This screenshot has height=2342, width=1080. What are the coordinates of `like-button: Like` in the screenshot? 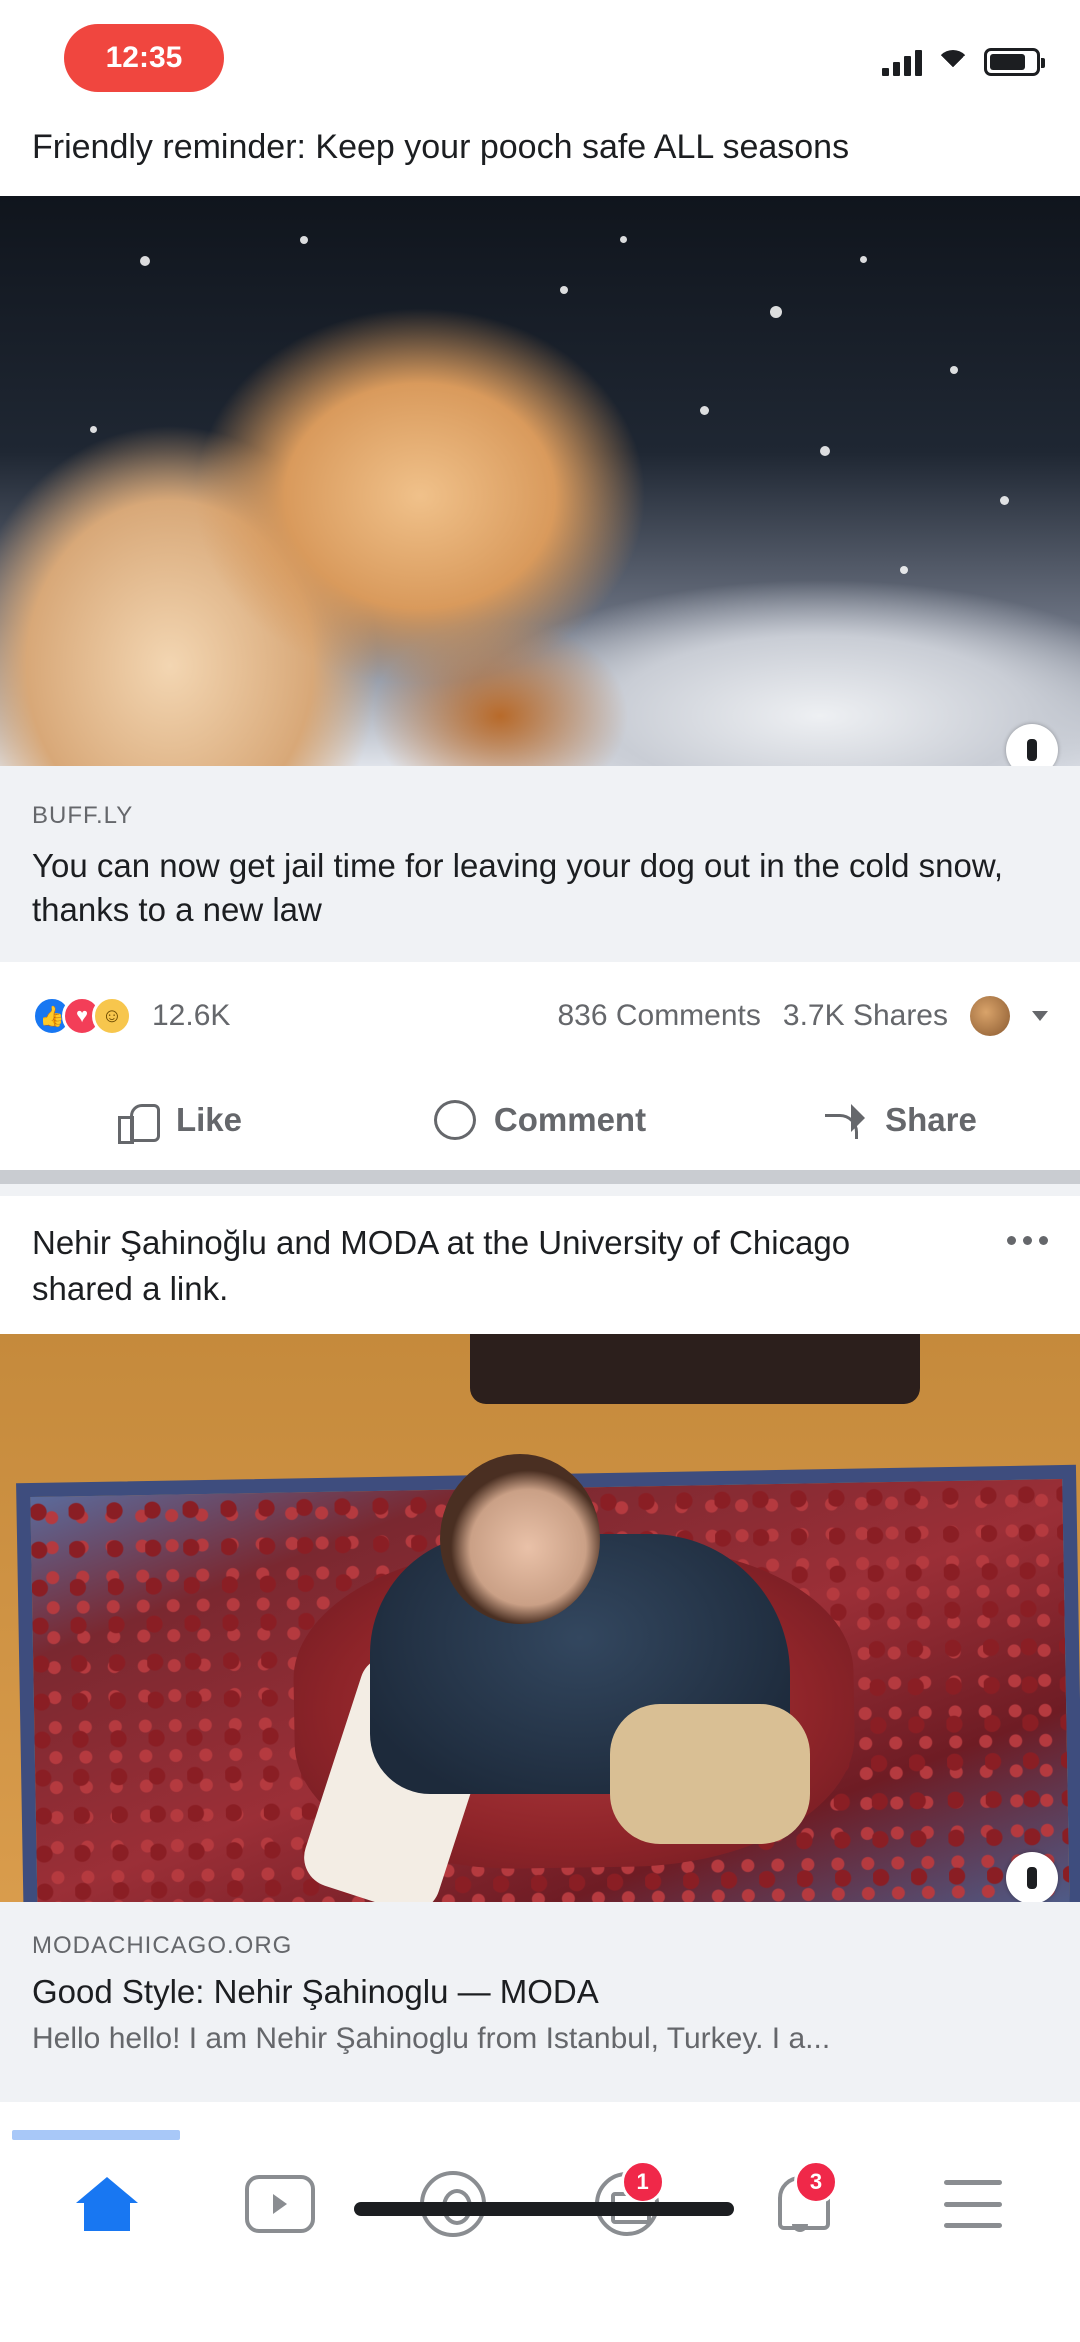 It's located at (180, 1120).